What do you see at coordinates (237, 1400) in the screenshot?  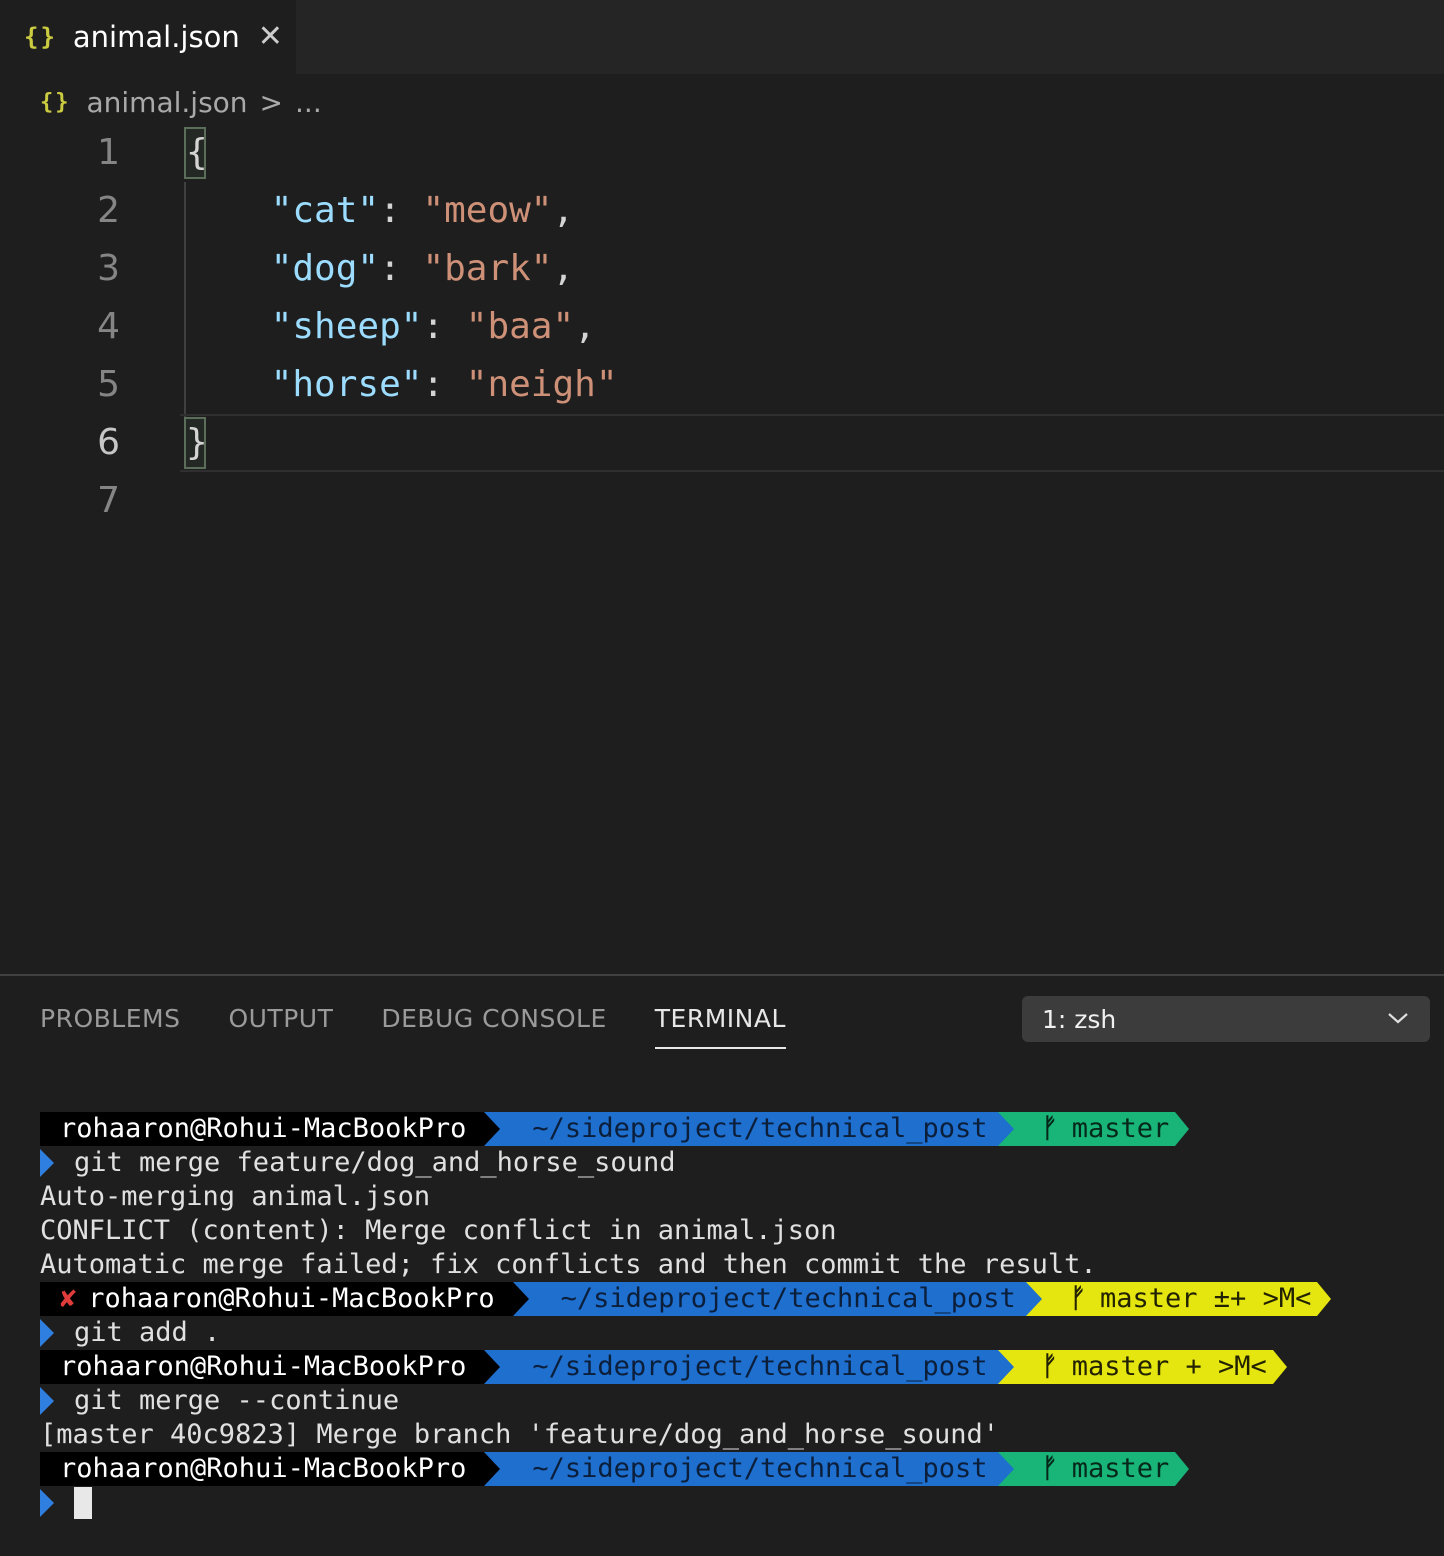 I see `command-text: git merge --continue` at bounding box center [237, 1400].